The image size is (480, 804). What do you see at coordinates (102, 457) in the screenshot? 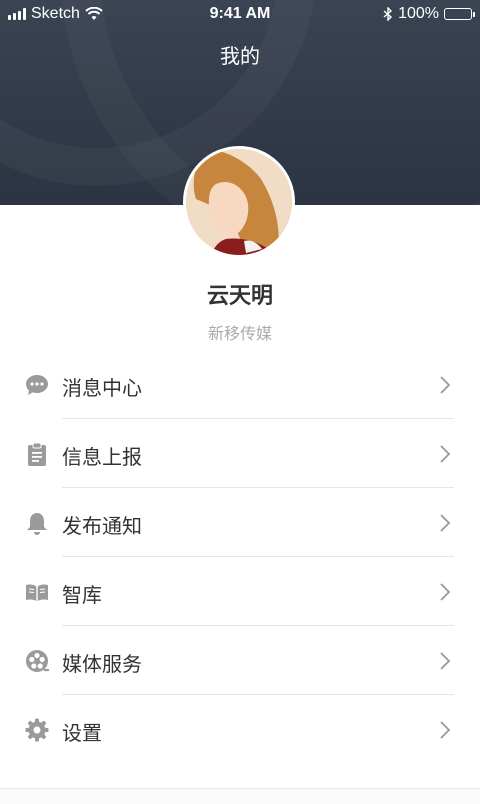
I see `menu-item-label: 信息上报` at bounding box center [102, 457].